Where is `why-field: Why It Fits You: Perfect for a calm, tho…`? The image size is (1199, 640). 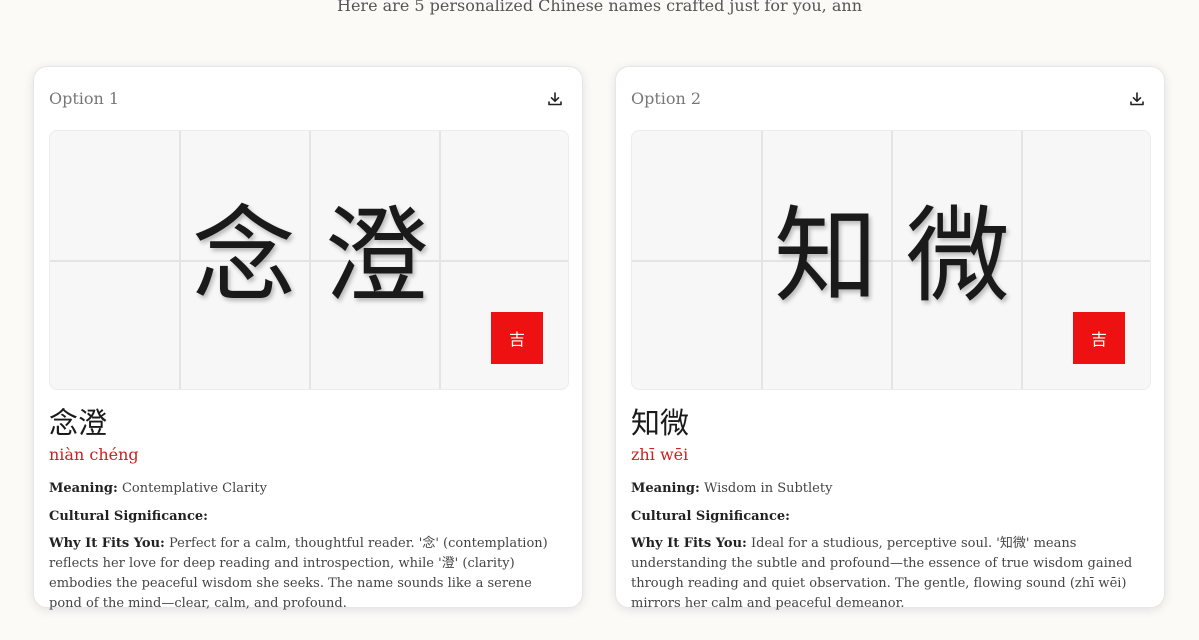
why-field: Why It Fits You: Perfect for a calm, tho… is located at coordinates (308, 574).